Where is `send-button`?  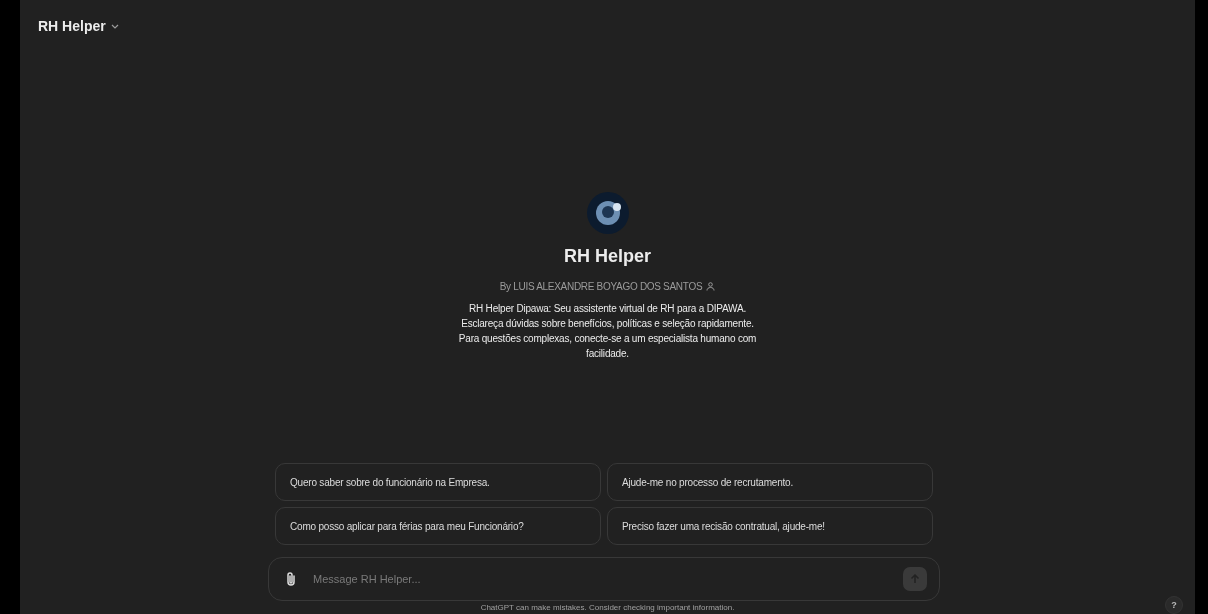
send-button is located at coordinates (915, 579).